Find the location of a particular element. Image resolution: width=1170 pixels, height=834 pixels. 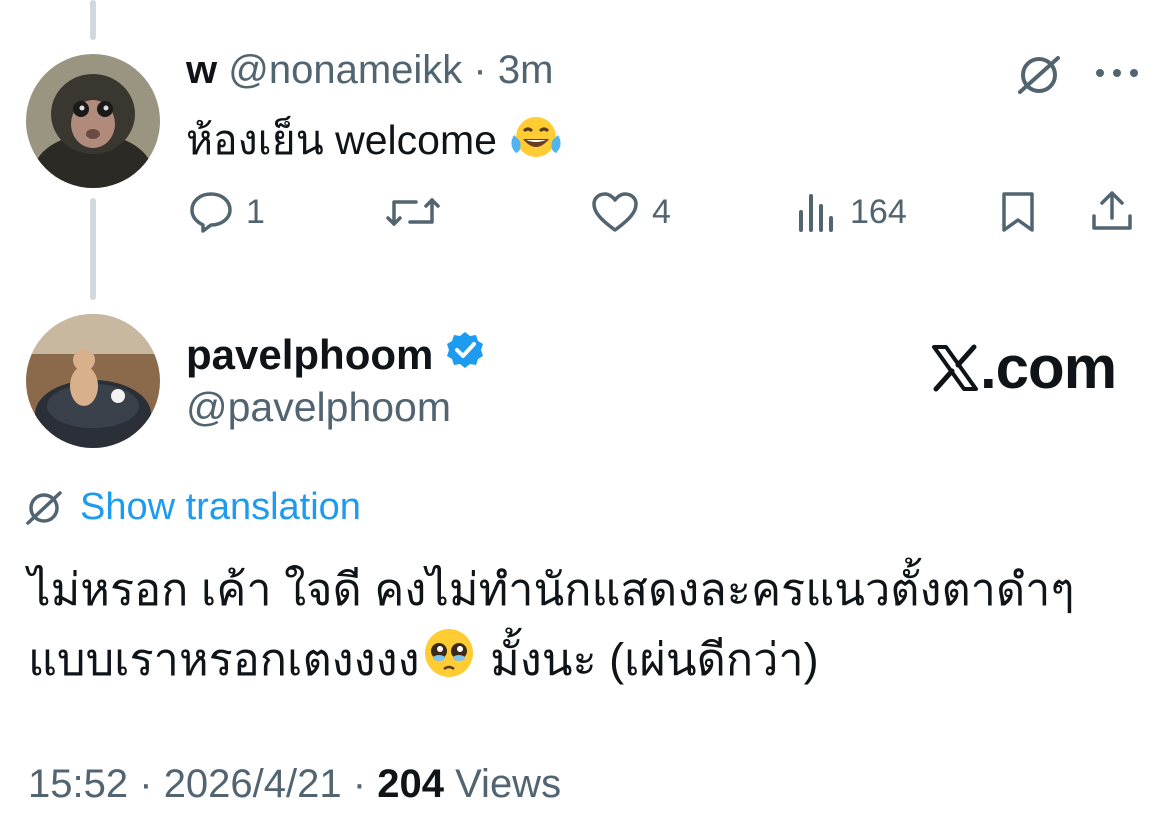

comment-icon is located at coordinates (211, 212).